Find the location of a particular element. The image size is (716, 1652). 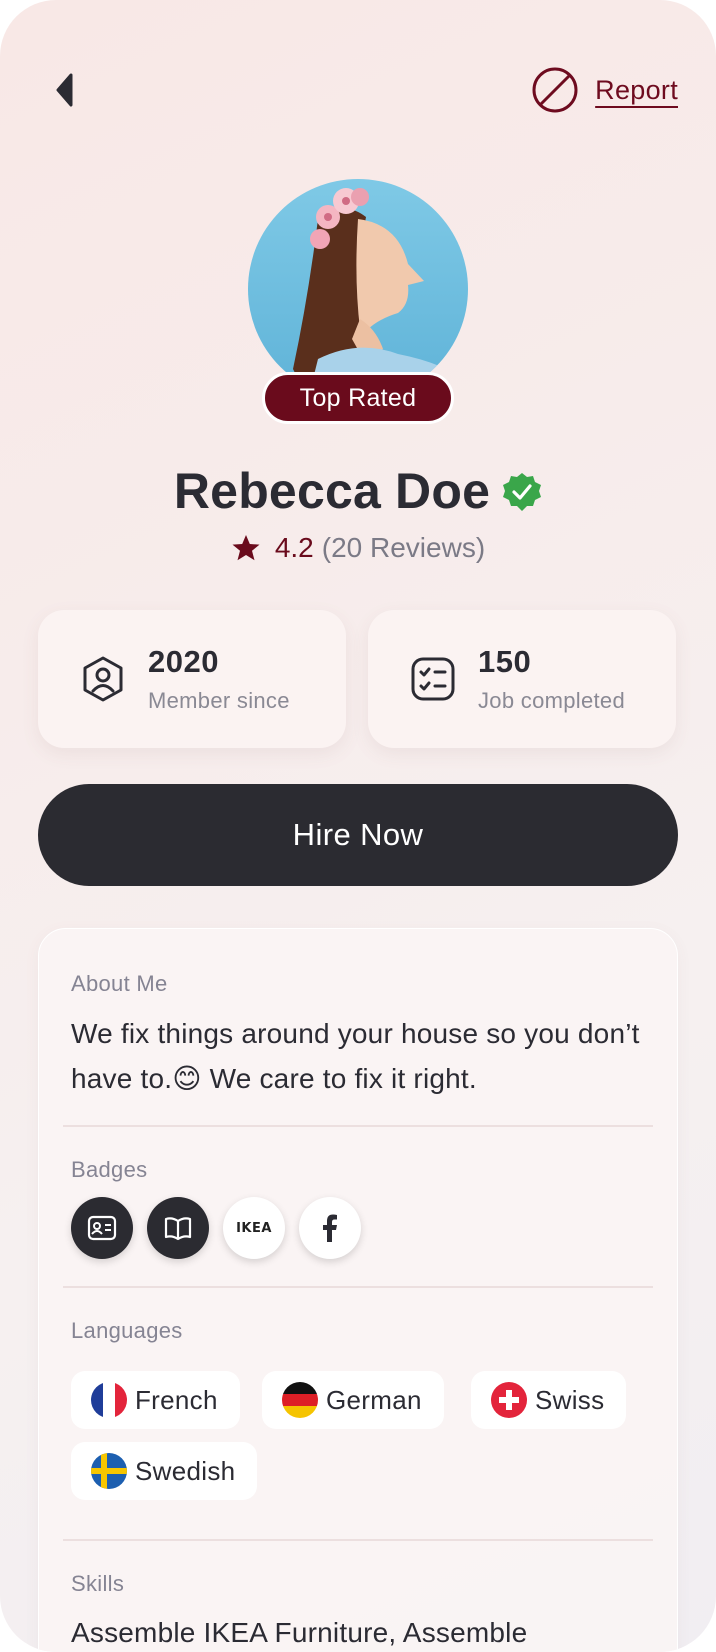

language-chip-german: German is located at coordinates (353, 1400).